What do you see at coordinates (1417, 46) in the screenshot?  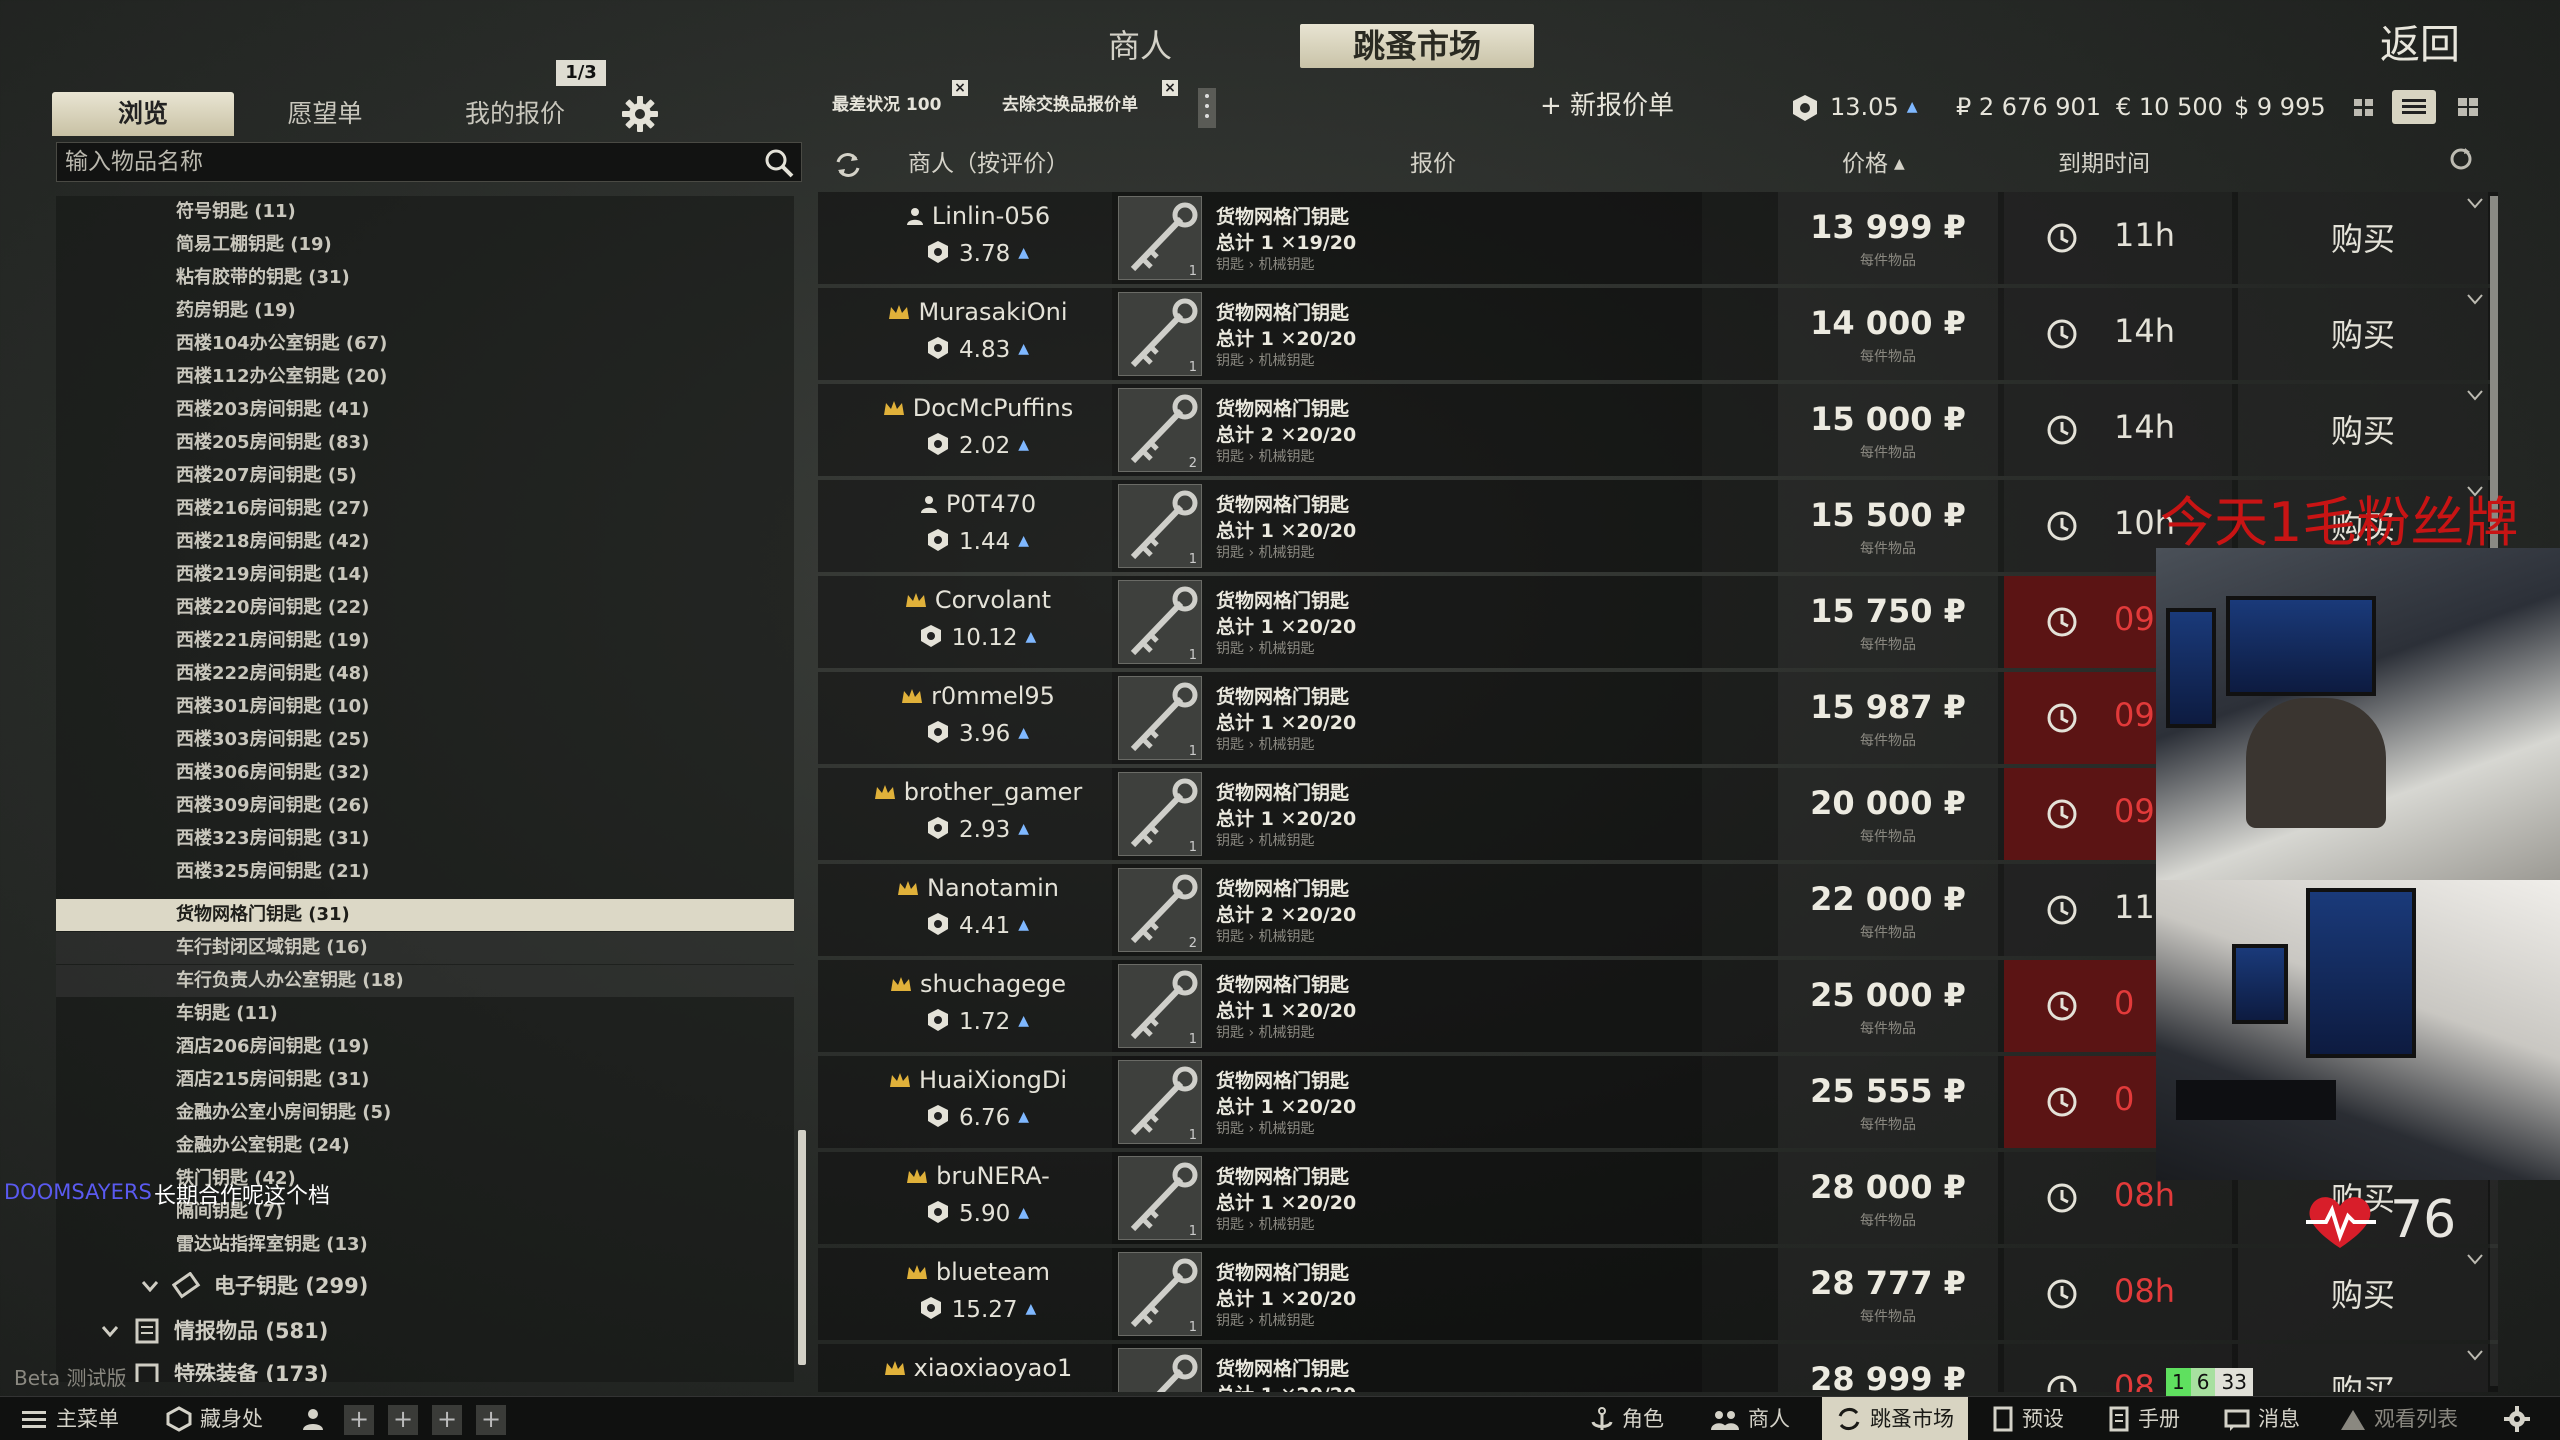 I see `tab-flea-market: 跳蚤市场` at bounding box center [1417, 46].